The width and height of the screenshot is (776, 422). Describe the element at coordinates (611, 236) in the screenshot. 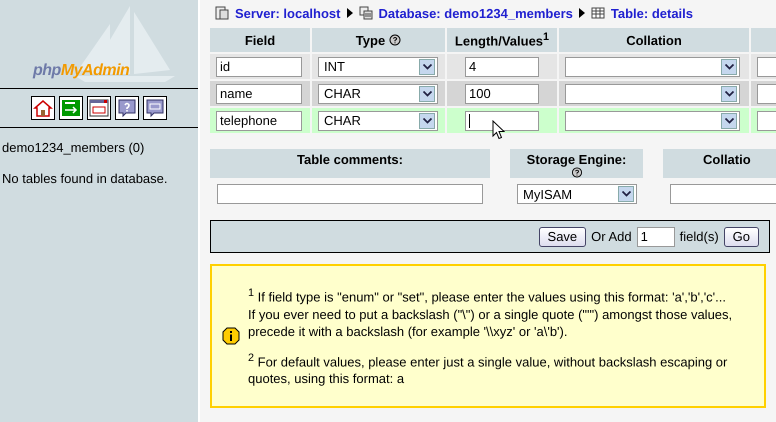

I see `or-add-label: Or Add` at that location.